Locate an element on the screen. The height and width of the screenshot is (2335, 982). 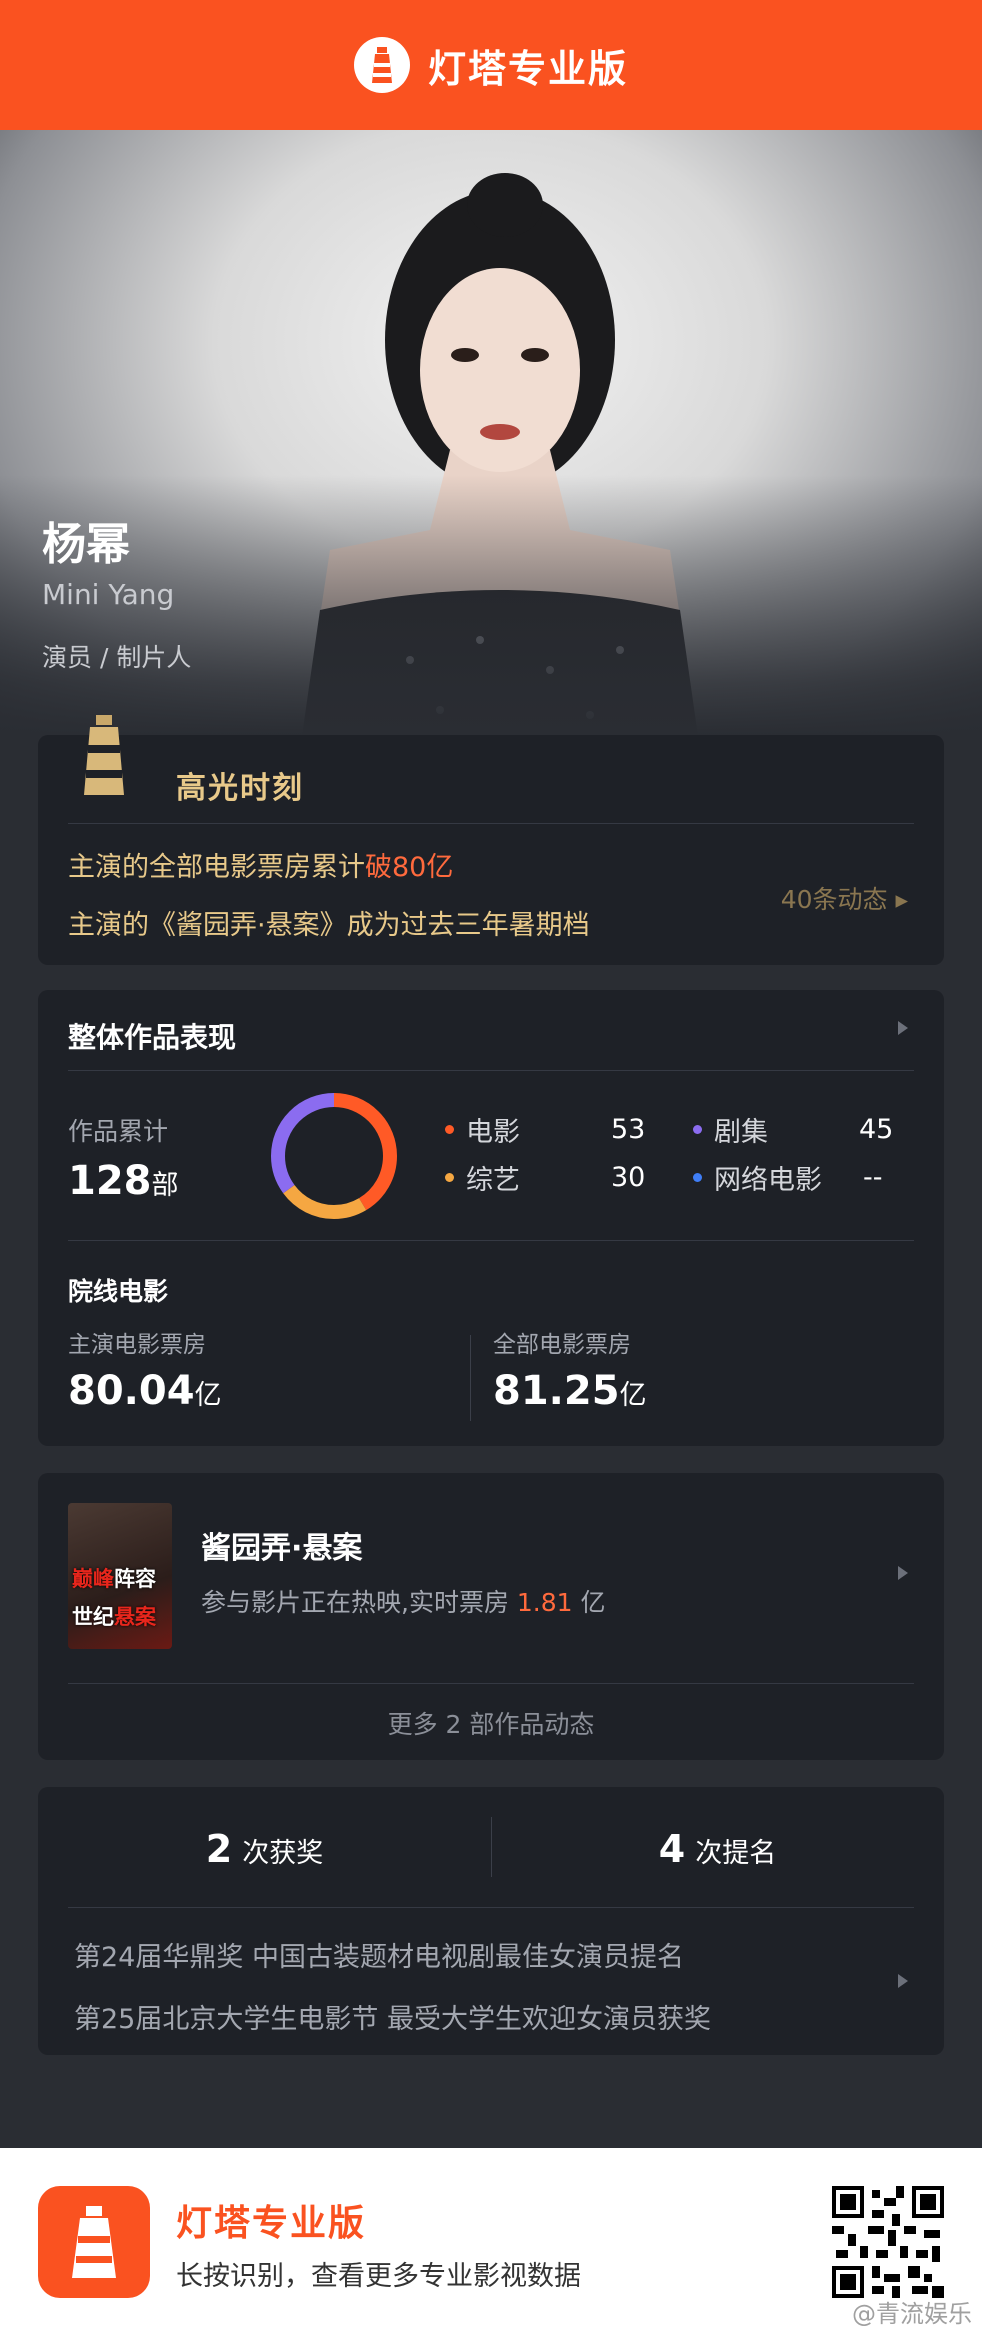
legend-series-value: 45 is located at coordinates (876, 1129).